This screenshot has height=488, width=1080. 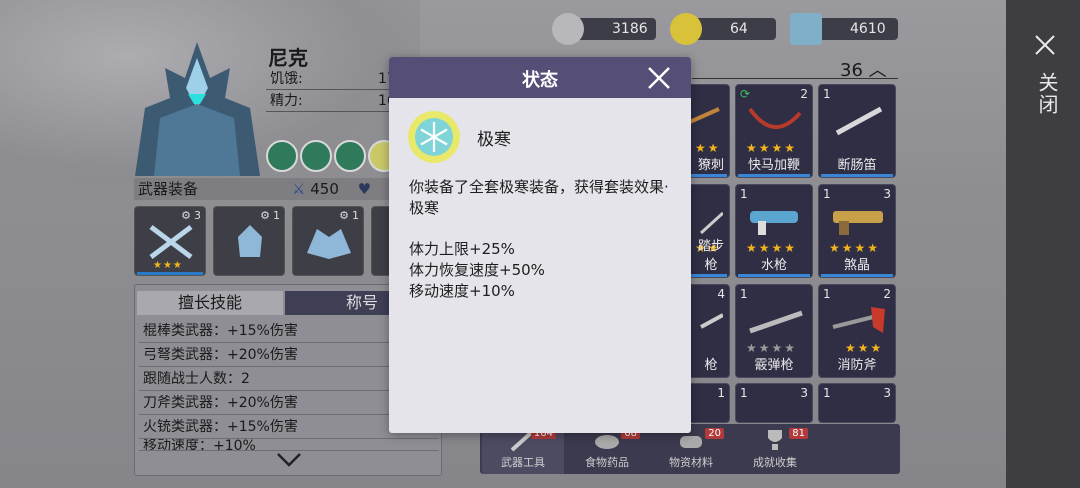 What do you see at coordinates (364, 189) in the screenshot?
I see `heart-icon: ♥` at bounding box center [364, 189].